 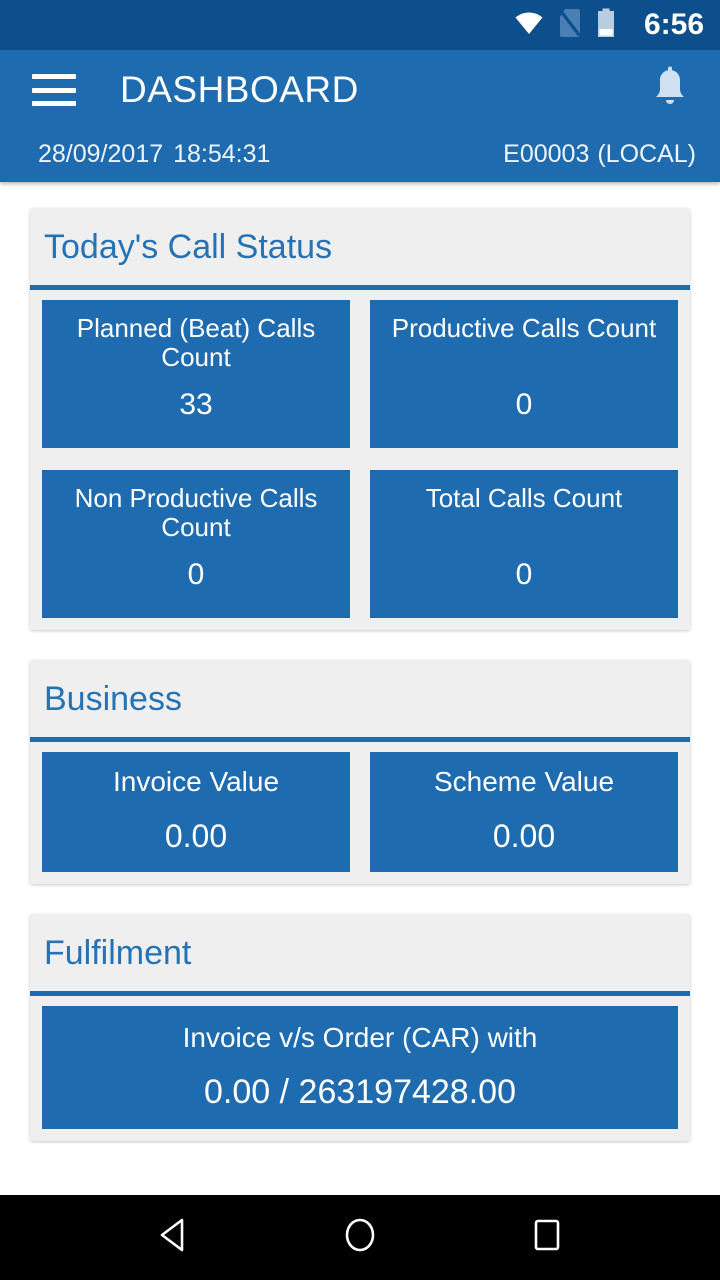 What do you see at coordinates (113, 699) in the screenshot?
I see `card-title: Business` at bounding box center [113, 699].